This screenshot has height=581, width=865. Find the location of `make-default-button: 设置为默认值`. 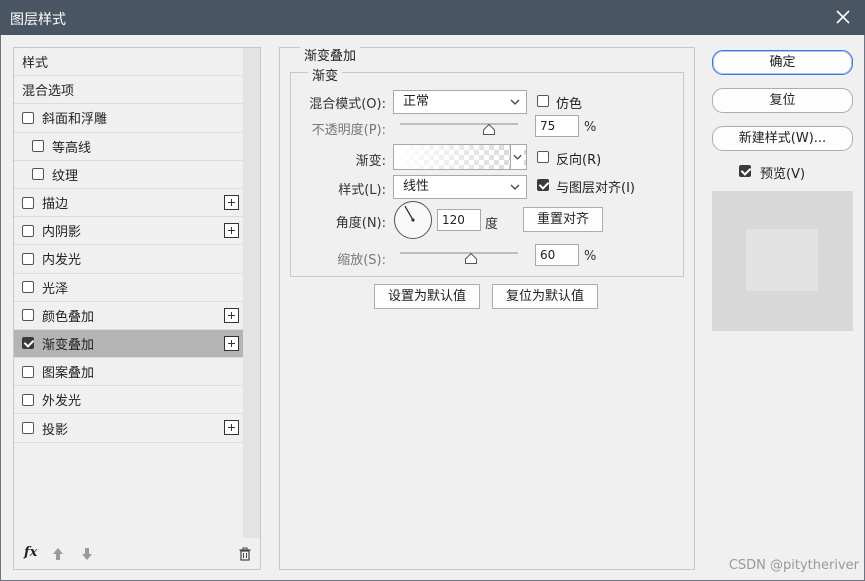

make-default-button: 设置为默认值 is located at coordinates (427, 296).